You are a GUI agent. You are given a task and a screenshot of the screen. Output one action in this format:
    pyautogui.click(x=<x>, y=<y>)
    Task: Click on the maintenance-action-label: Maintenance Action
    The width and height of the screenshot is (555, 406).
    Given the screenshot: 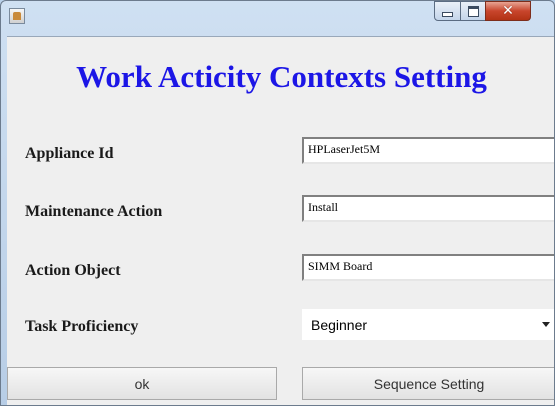 What is the action you would take?
    pyautogui.click(x=94, y=211)
    